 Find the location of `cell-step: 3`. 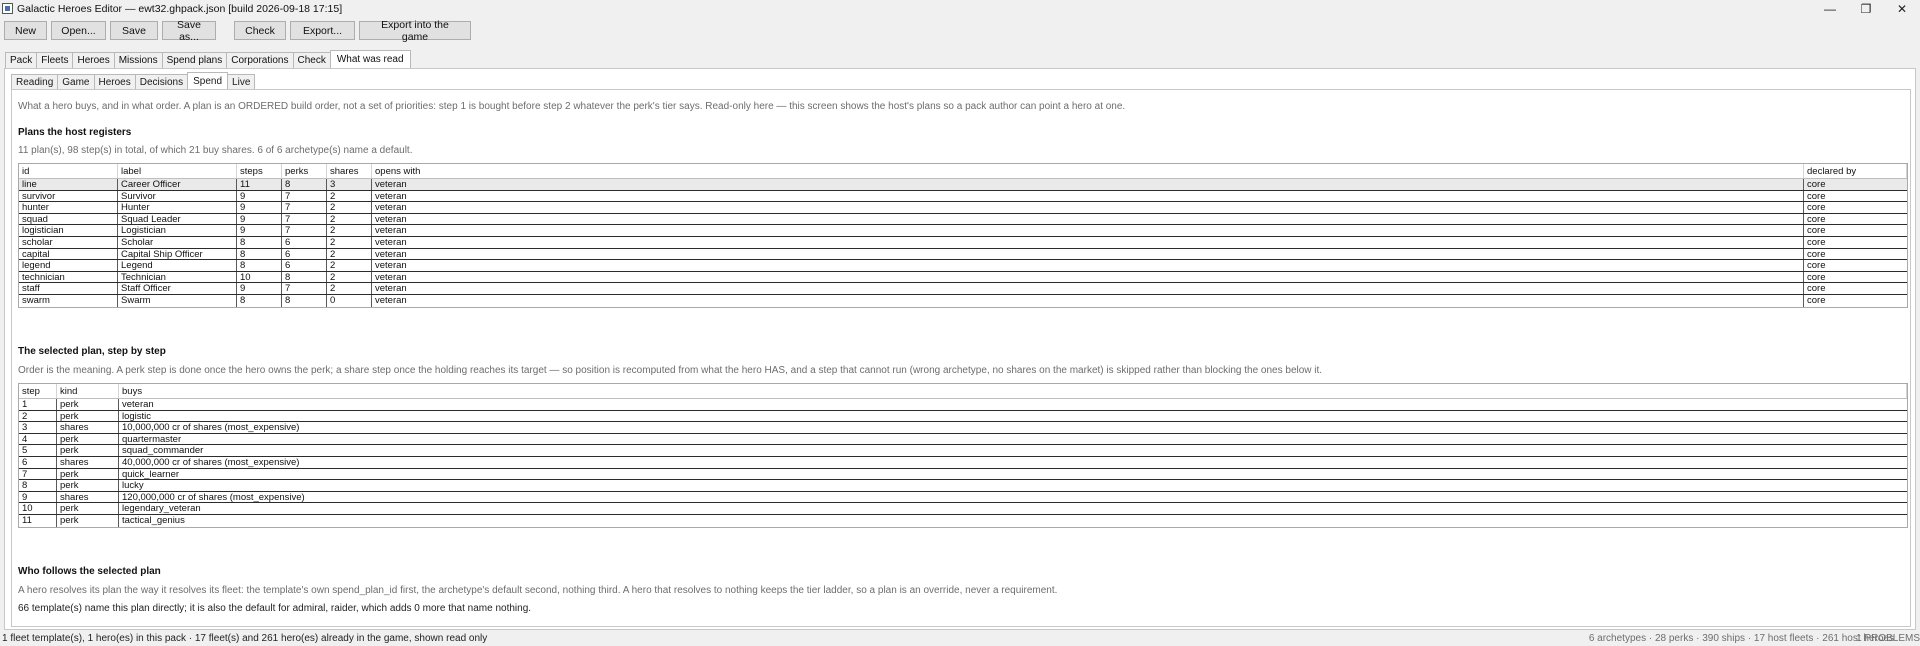

cell-step: 3 is located at coordinates (38, 427).